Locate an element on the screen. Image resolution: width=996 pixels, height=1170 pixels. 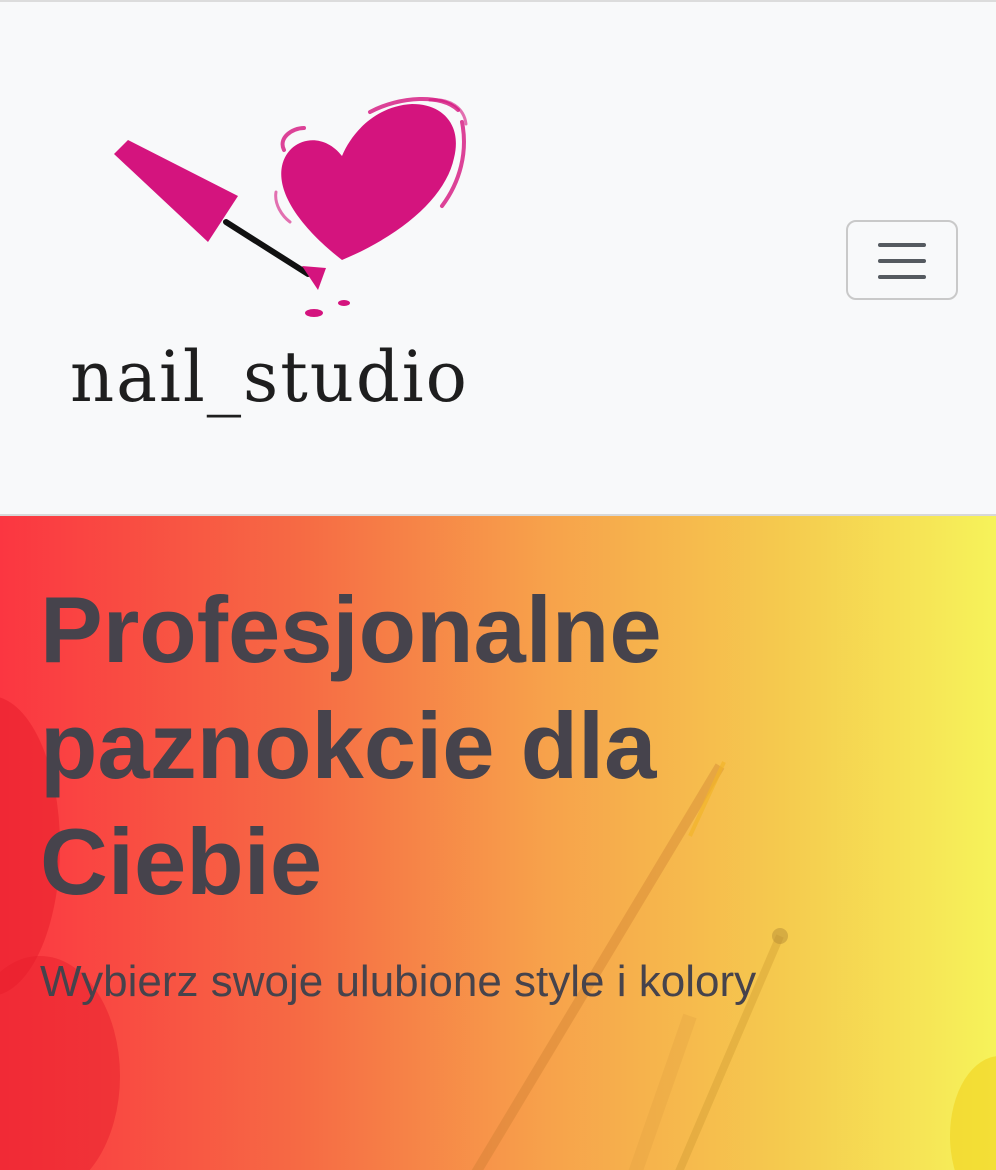
flower-petal-icon is located at coordinates (973, 1113).